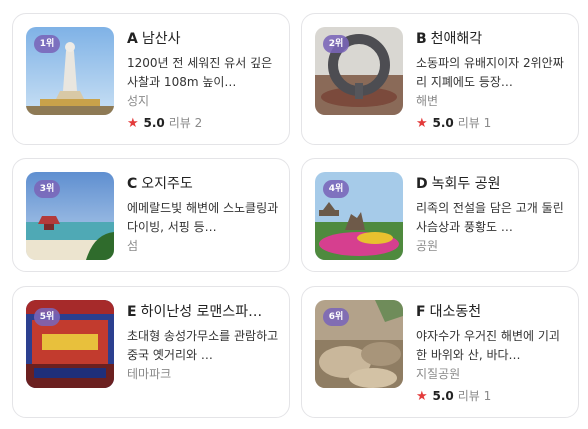 The width and height of the screenshot is (588, 429). What do you see at coordinates (132, 312) in the screenshot?
I see `place-letter: E` at bounding box center [132, 312].